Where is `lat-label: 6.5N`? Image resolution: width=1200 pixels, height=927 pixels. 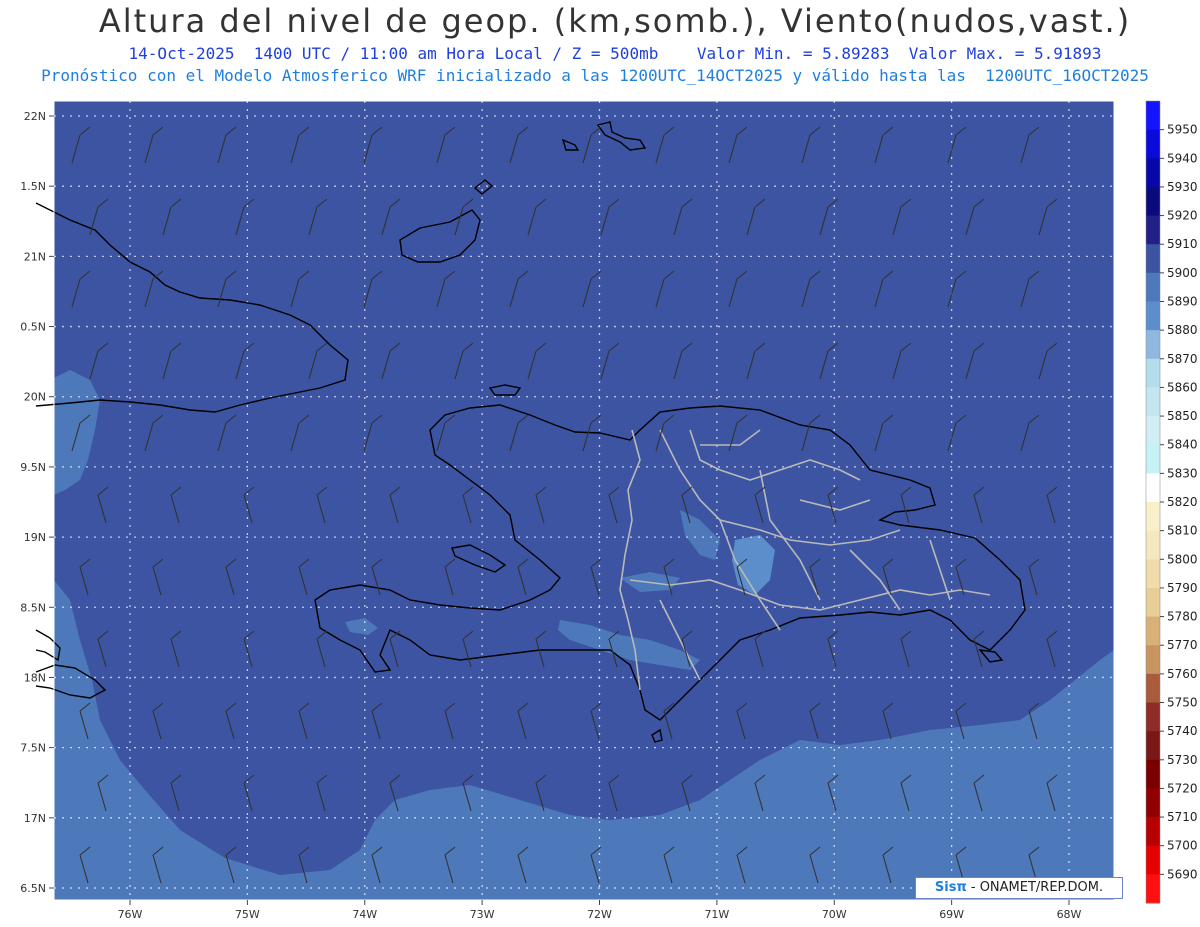 lat-label: 6.5N is located at coordinates (33, 888).